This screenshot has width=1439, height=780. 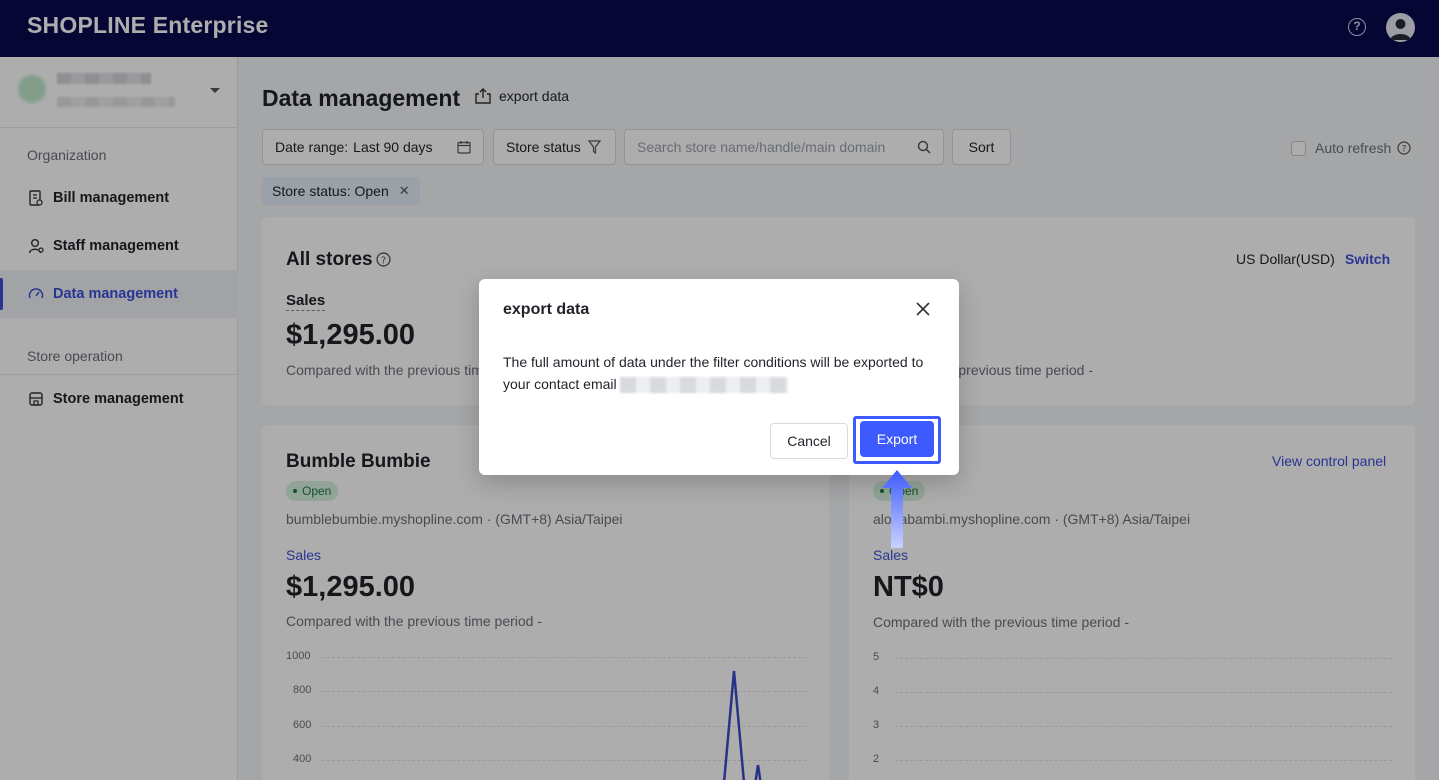 What do you see at coordinates (897, 509) in the screenshot?
I see `arrow-up-icon` at bounding box center [897, 509].